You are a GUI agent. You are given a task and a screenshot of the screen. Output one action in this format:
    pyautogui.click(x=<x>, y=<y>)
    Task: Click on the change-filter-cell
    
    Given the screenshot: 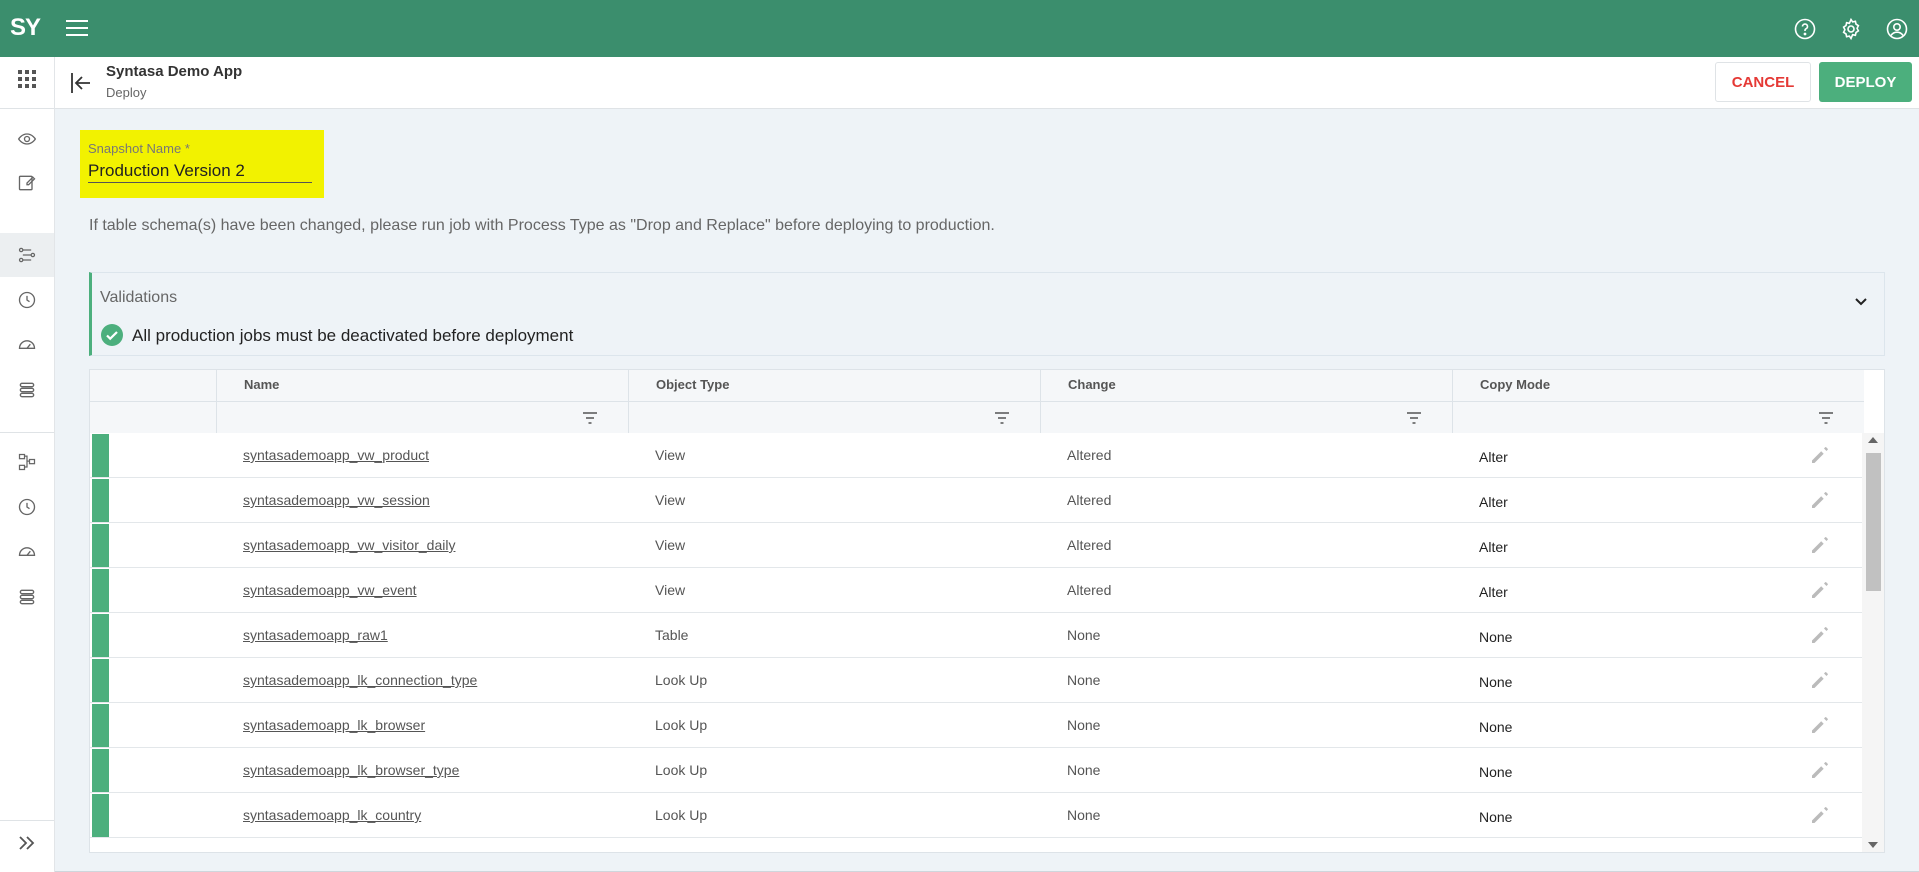 What is the action you would take?
    pyautogui.click(x=1246, y=418)
    